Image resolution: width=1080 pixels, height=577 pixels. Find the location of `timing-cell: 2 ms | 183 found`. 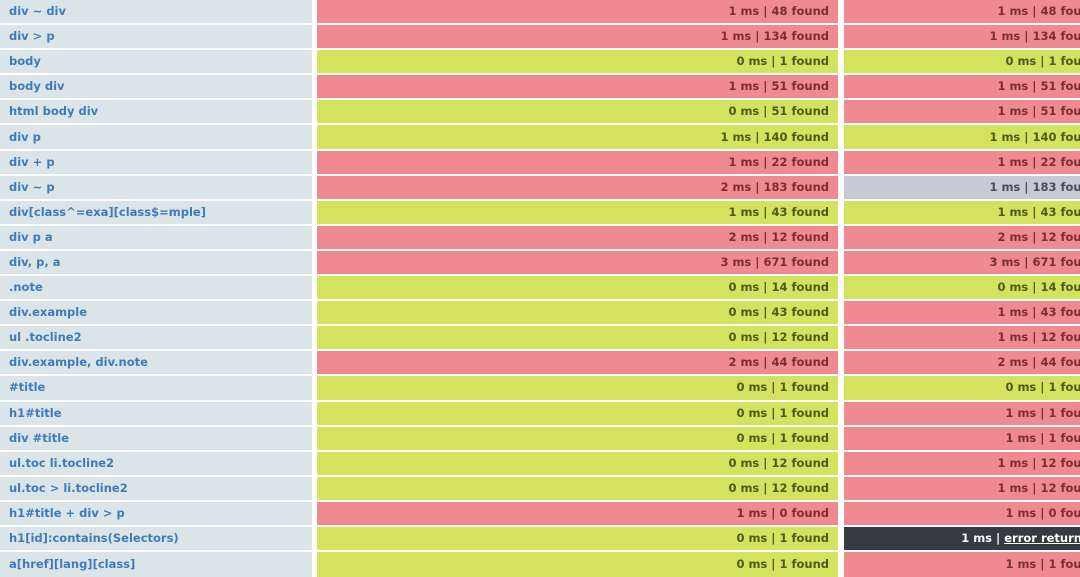

timing-cell: 2 ms | 183 found is located at coordinates (580, 188).